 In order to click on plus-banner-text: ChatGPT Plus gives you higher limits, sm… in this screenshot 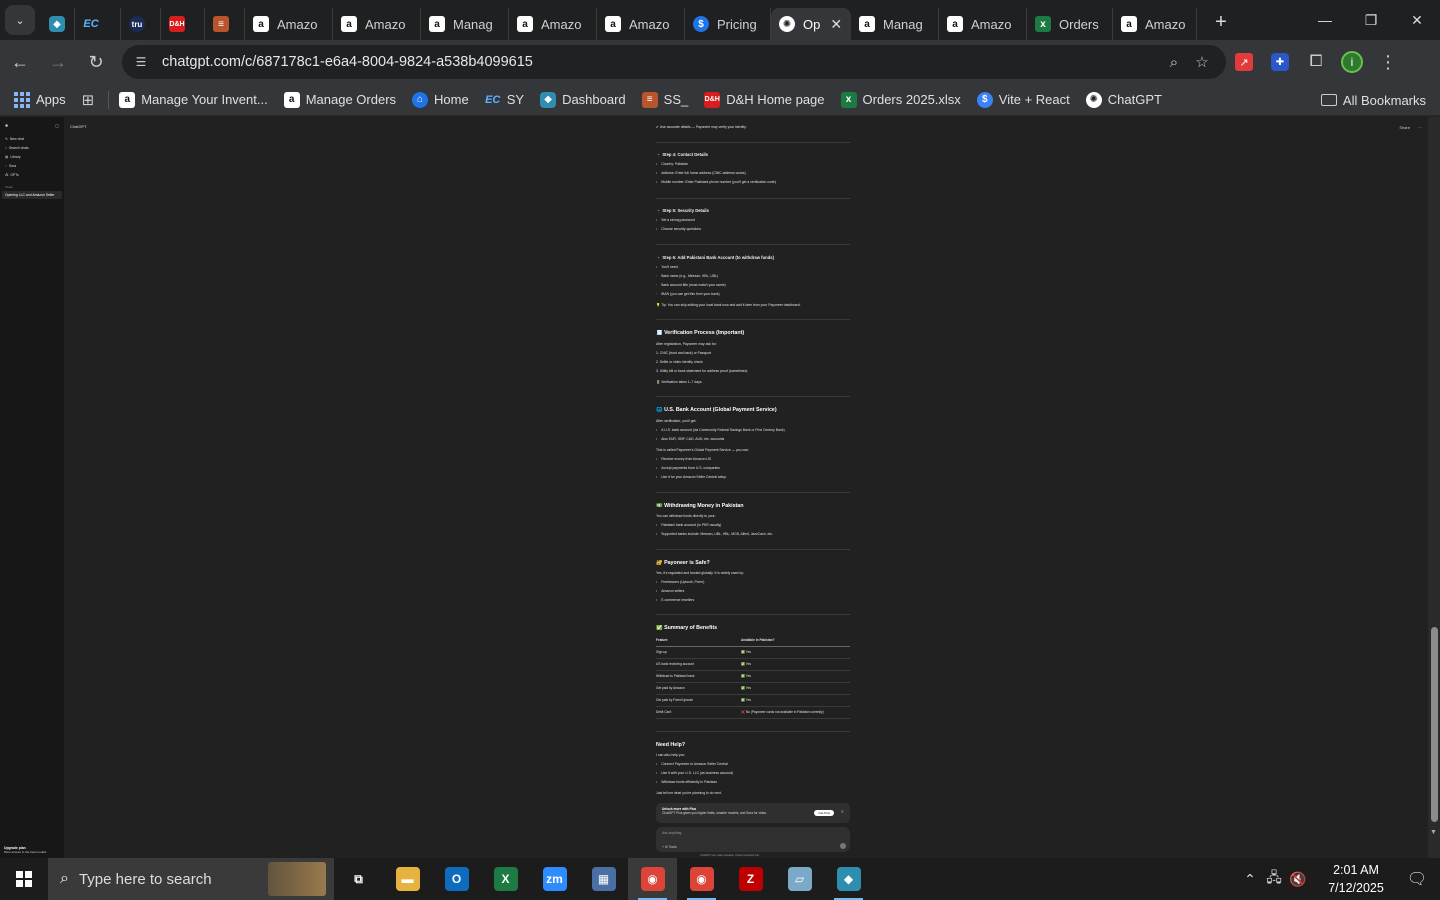, I will do `click(714, 813)`.